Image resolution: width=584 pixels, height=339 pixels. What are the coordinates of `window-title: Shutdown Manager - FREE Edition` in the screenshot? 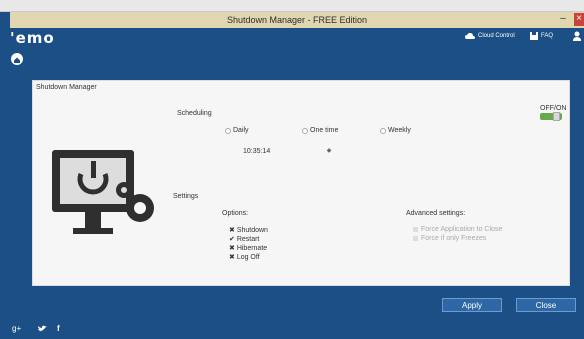 It's located at (297, 20).